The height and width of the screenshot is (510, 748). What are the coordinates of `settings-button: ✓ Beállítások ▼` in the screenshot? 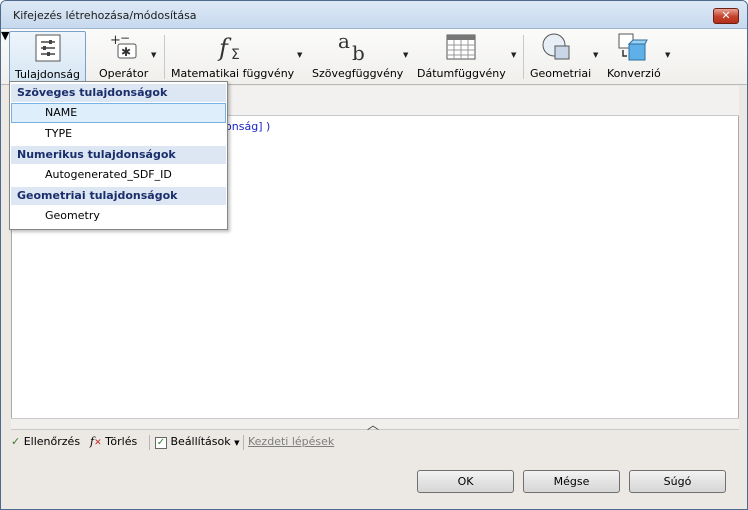 It's located at (197, 442).